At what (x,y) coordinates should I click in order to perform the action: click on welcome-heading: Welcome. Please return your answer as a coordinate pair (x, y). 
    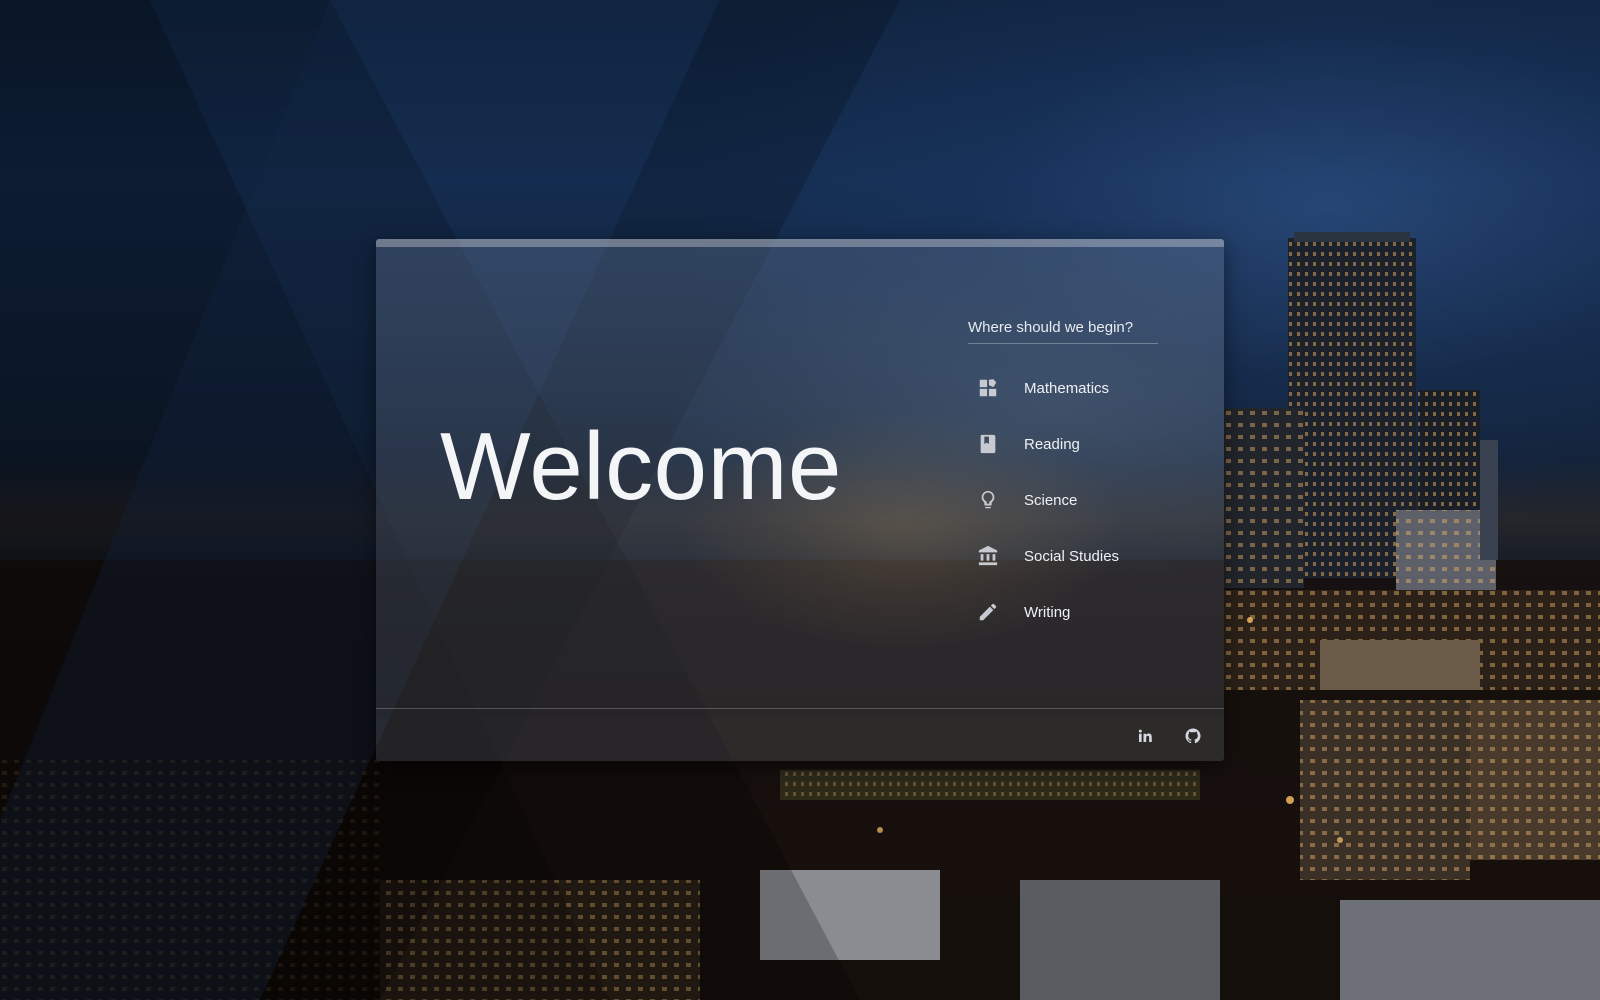
    Looking at the image, I should click on (641, 466).